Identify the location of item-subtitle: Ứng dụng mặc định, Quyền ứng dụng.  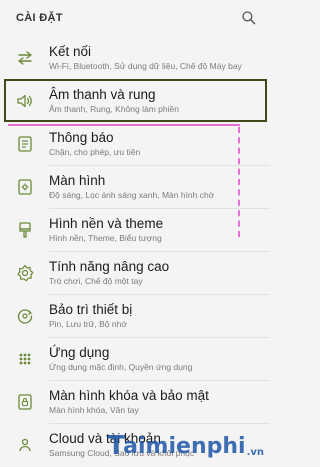
(121, 366).